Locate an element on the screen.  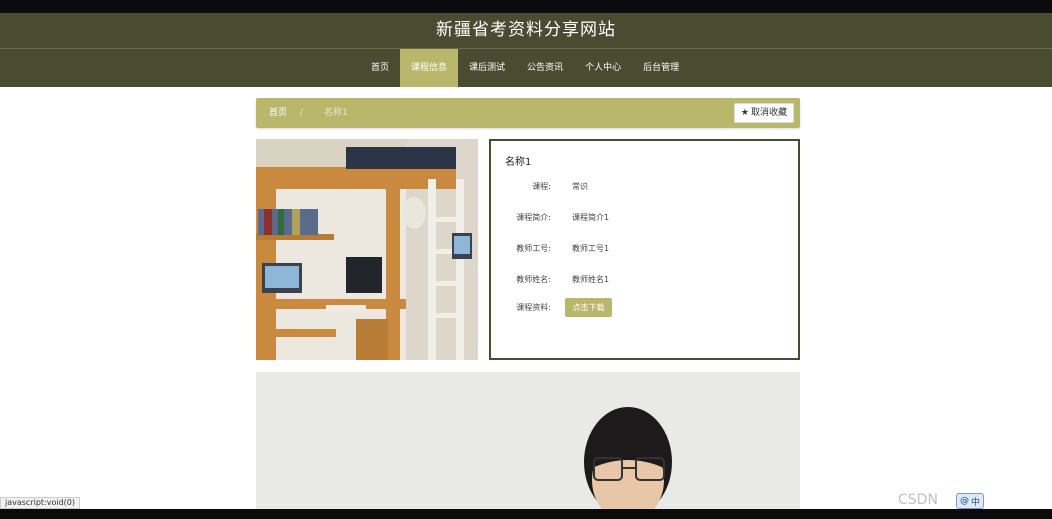
video-frame is located at coordinates (528, 440).